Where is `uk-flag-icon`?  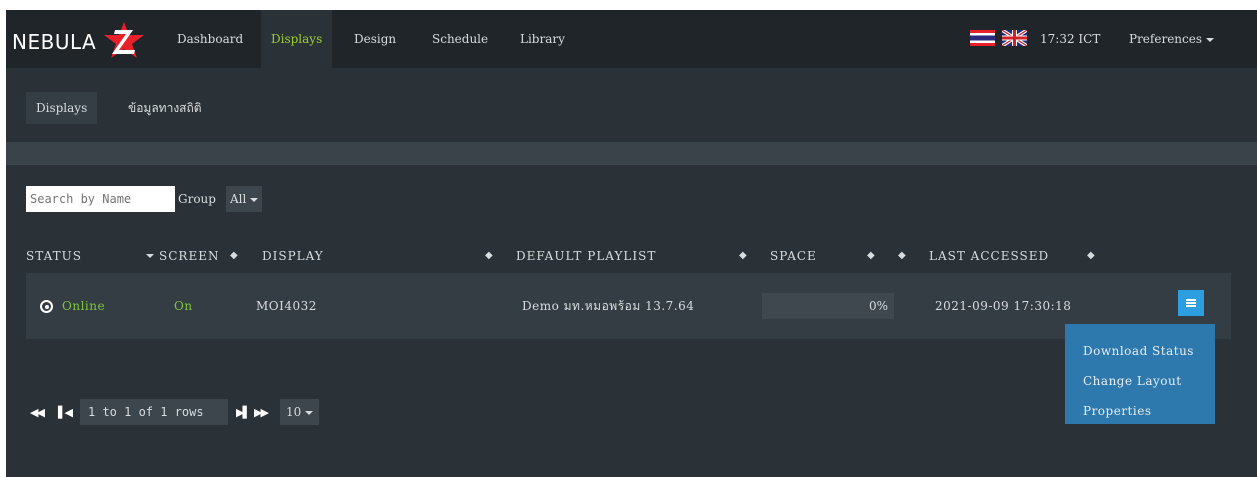 uk-flag-icon is located at coordinates (1014, 38).